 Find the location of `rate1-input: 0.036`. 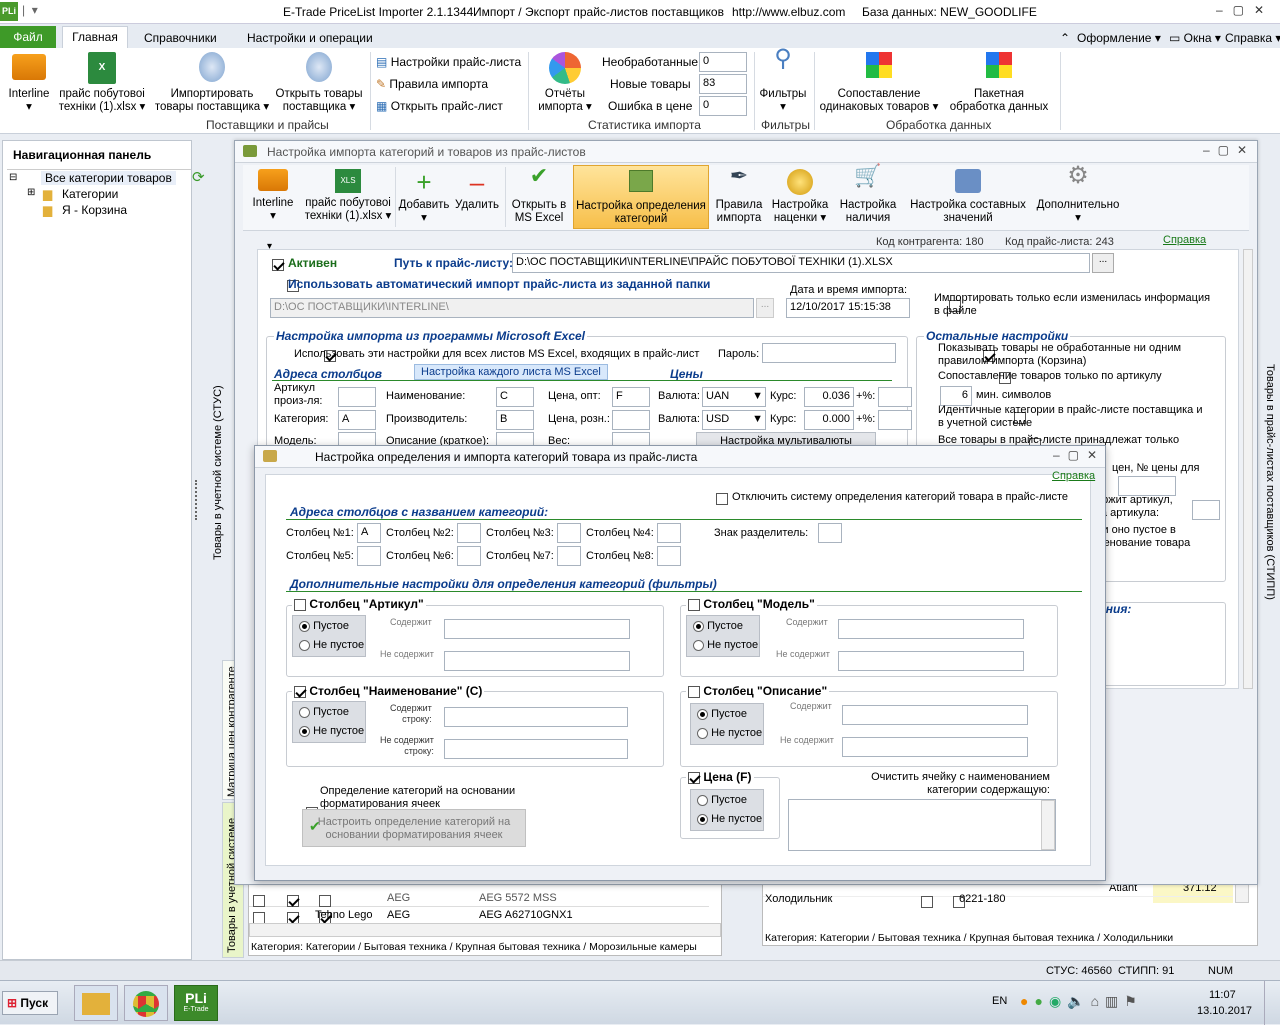

rate1-input: 0.036 is located at coordinates (829, 397).